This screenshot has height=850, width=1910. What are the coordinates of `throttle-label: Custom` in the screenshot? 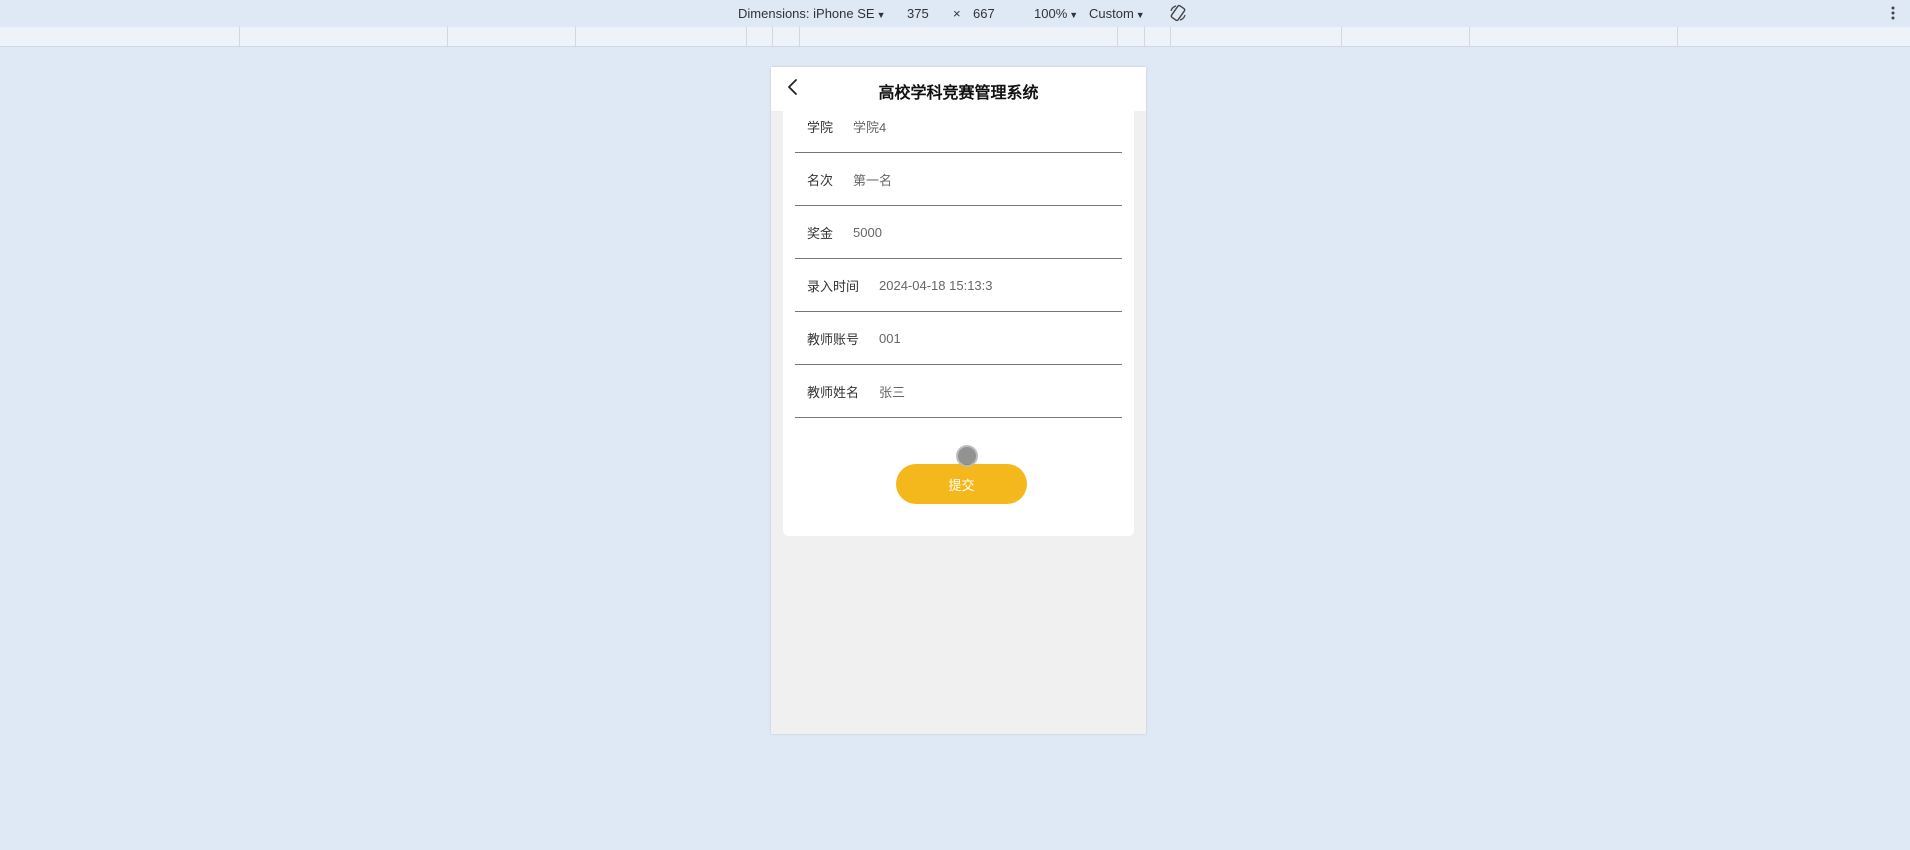 It's located at (1111, 13).